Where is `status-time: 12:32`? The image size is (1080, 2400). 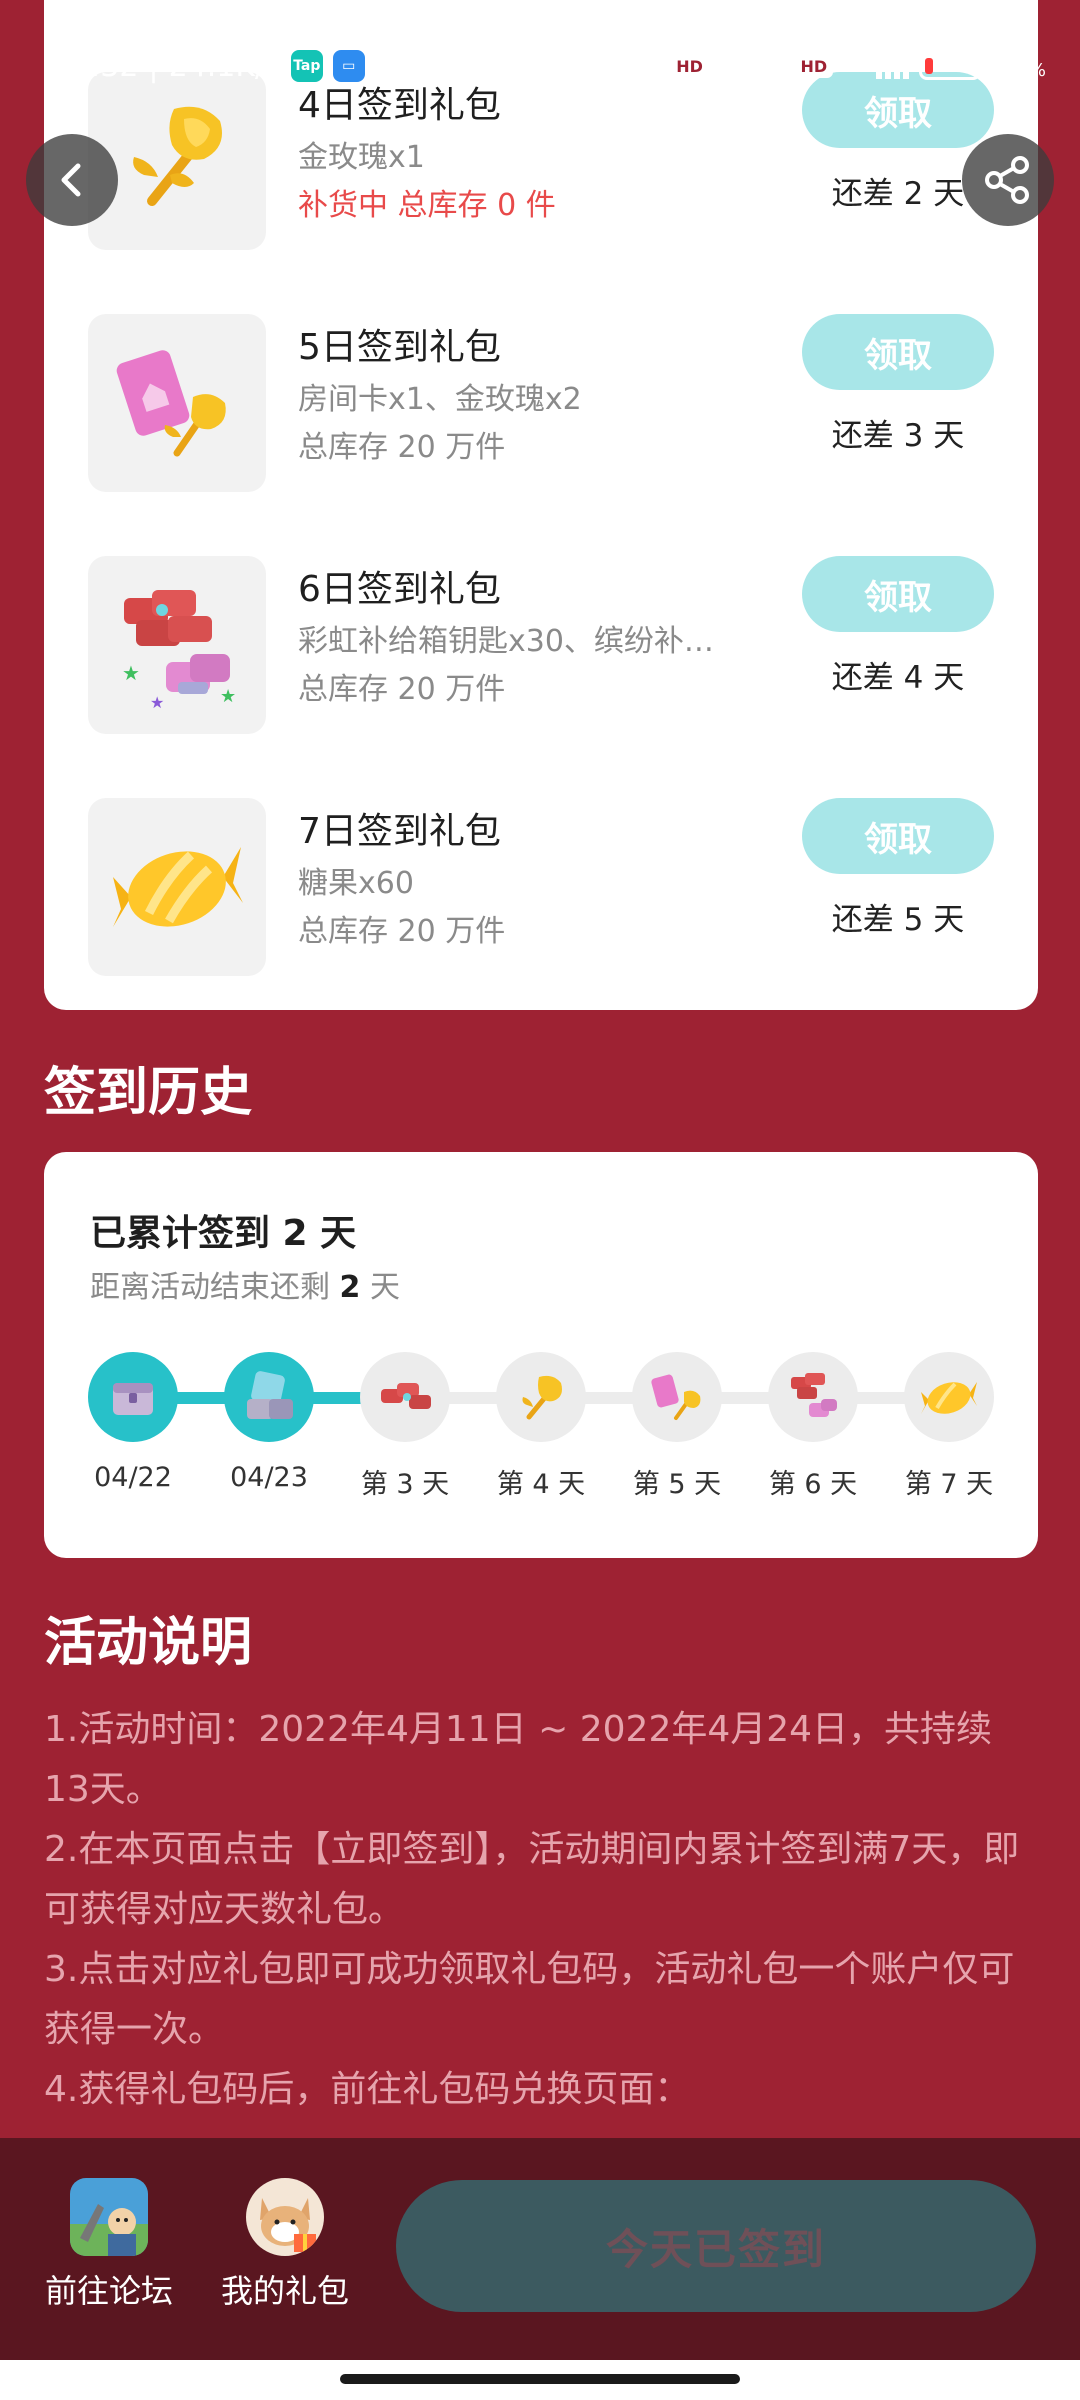 status-time: 12:32 is located at coordinates (95, 66).